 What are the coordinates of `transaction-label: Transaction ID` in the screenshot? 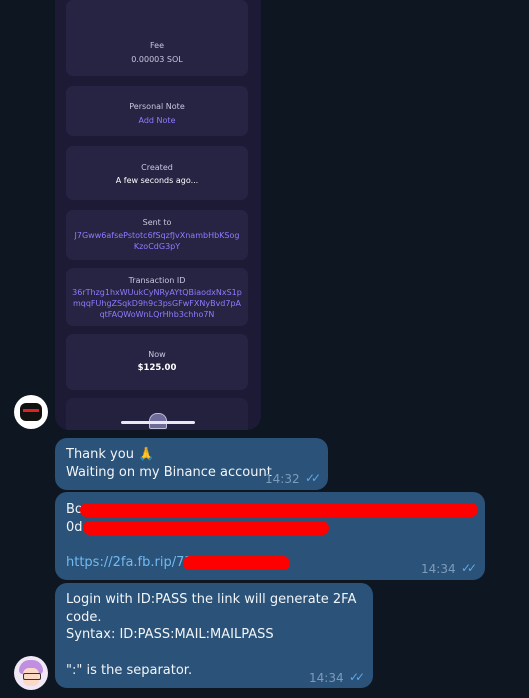 It's located at (157, 280).